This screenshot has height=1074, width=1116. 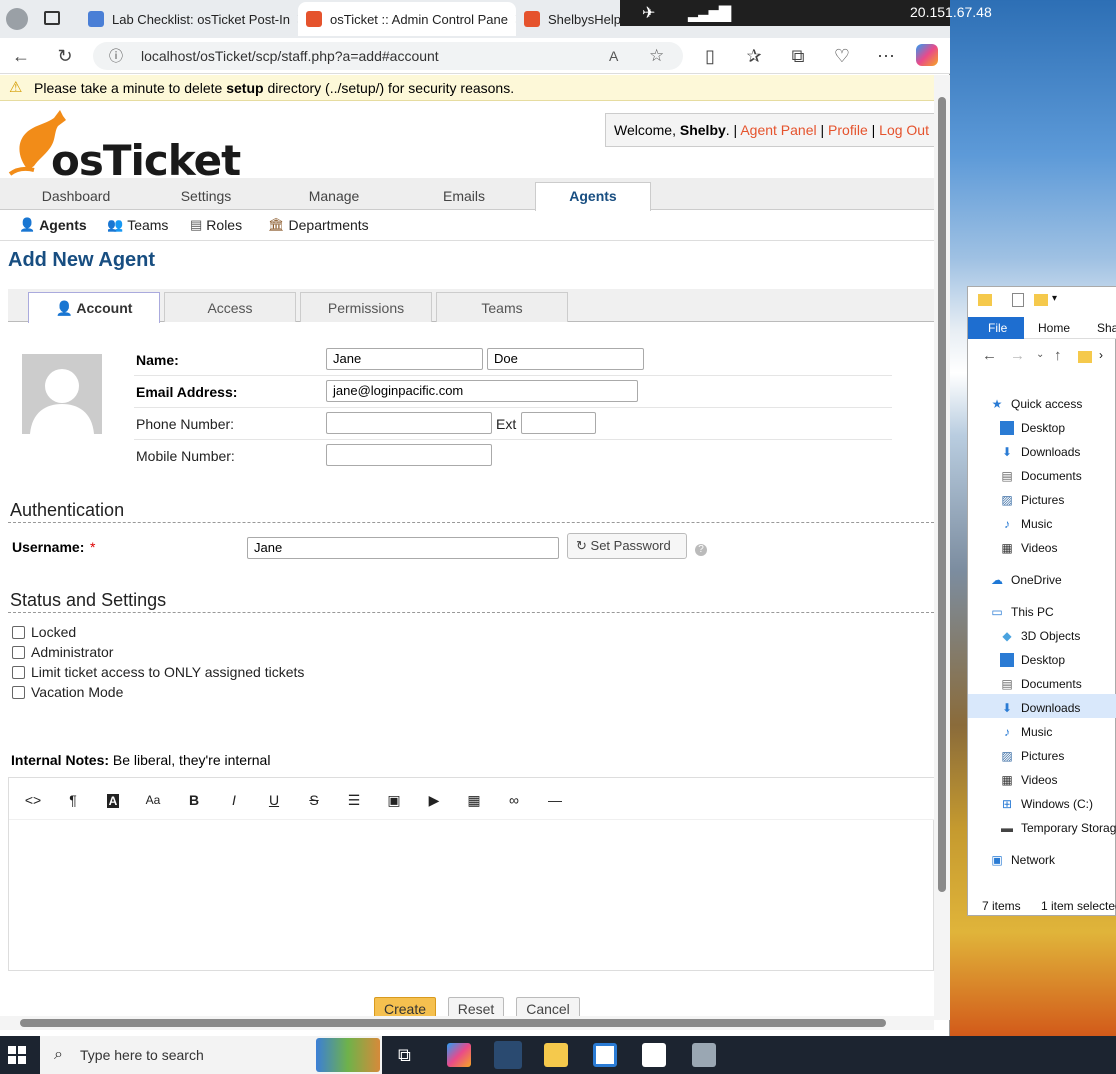 What do you see at coordinates (565, 359) in the screenshot?
I see `last-name-field: Doe` at bounding box center [565, 359].